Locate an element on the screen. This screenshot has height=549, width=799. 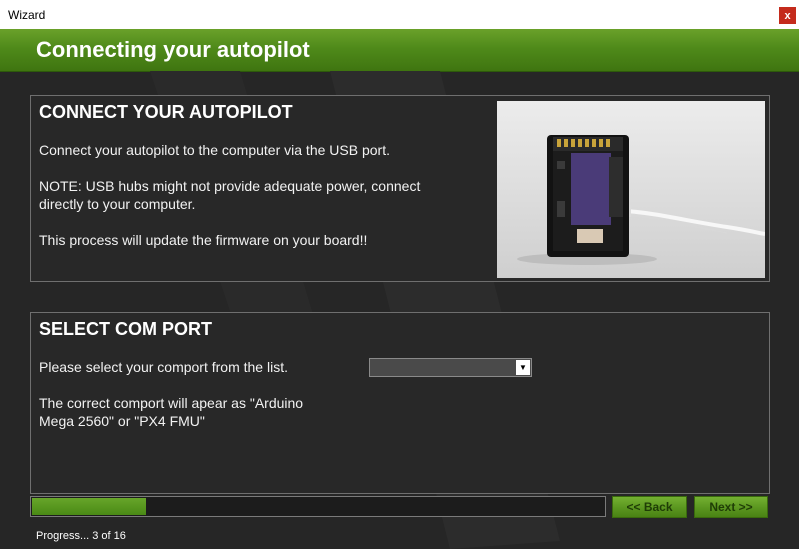
close-icon: x is located at coordinates (787, 15).